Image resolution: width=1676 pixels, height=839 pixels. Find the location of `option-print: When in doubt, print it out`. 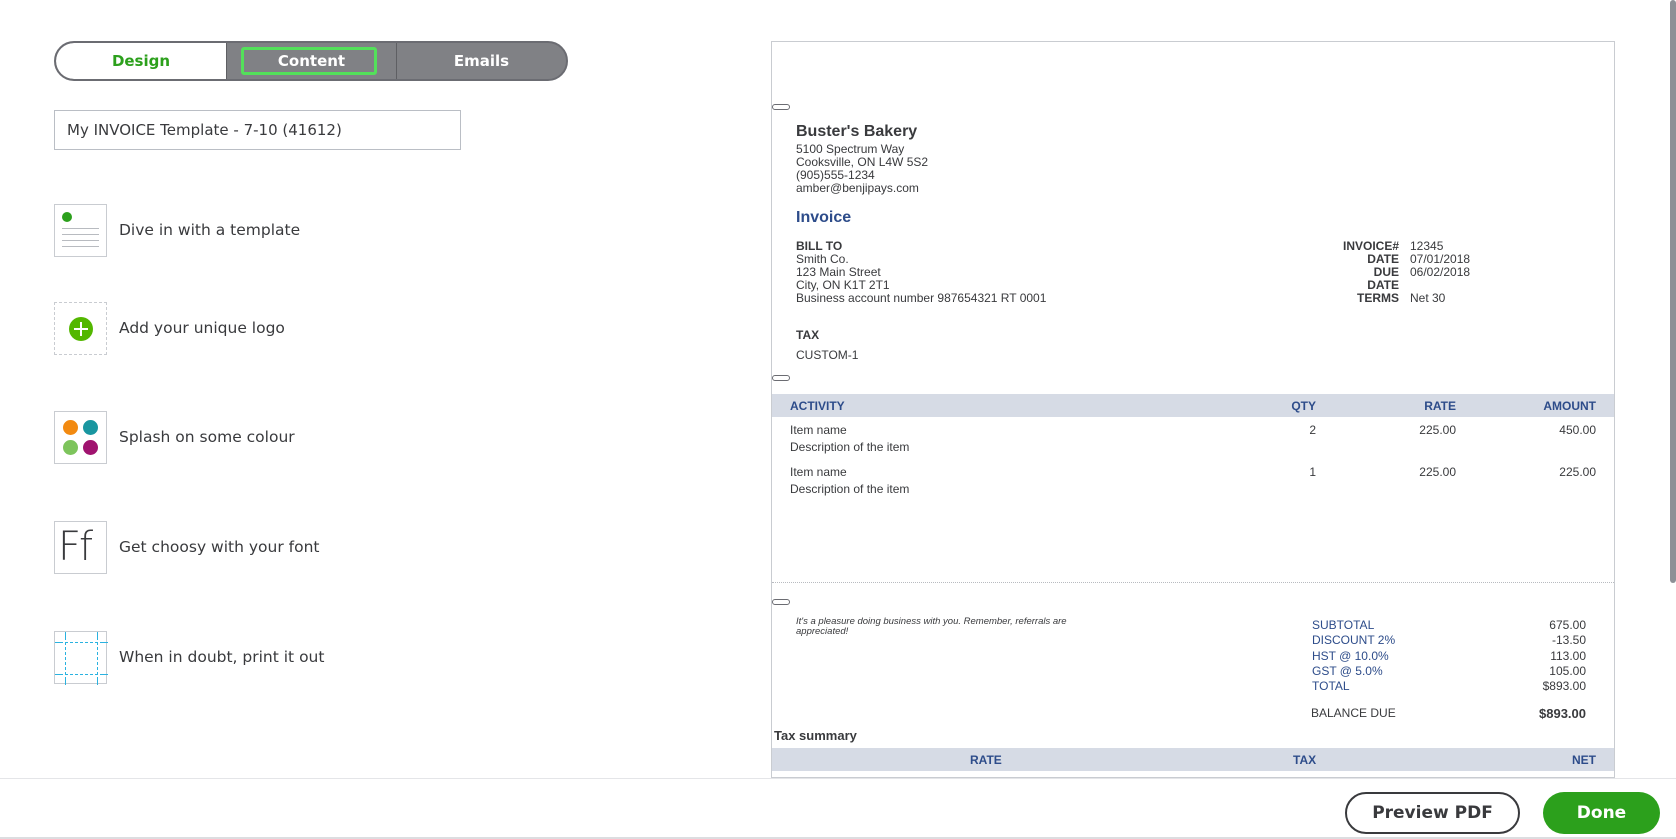

option-print: When in doubt, print it out is located at coordinates (189, 657).